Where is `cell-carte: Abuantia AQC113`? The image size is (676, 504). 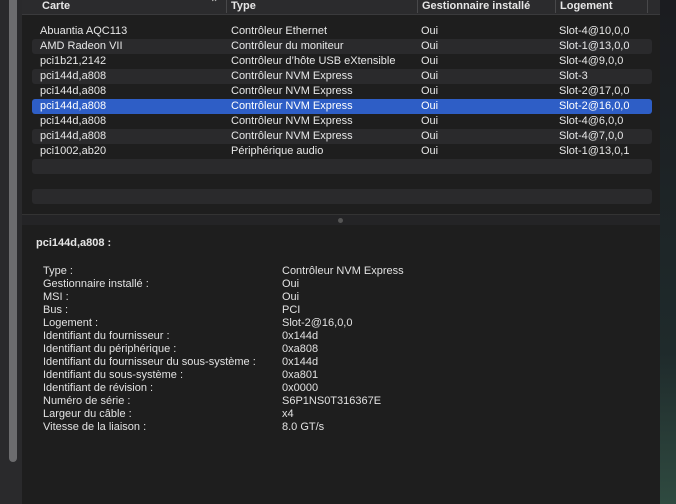 cell-carte: Abuantia AQC113 is located at coordinates (84, 31).